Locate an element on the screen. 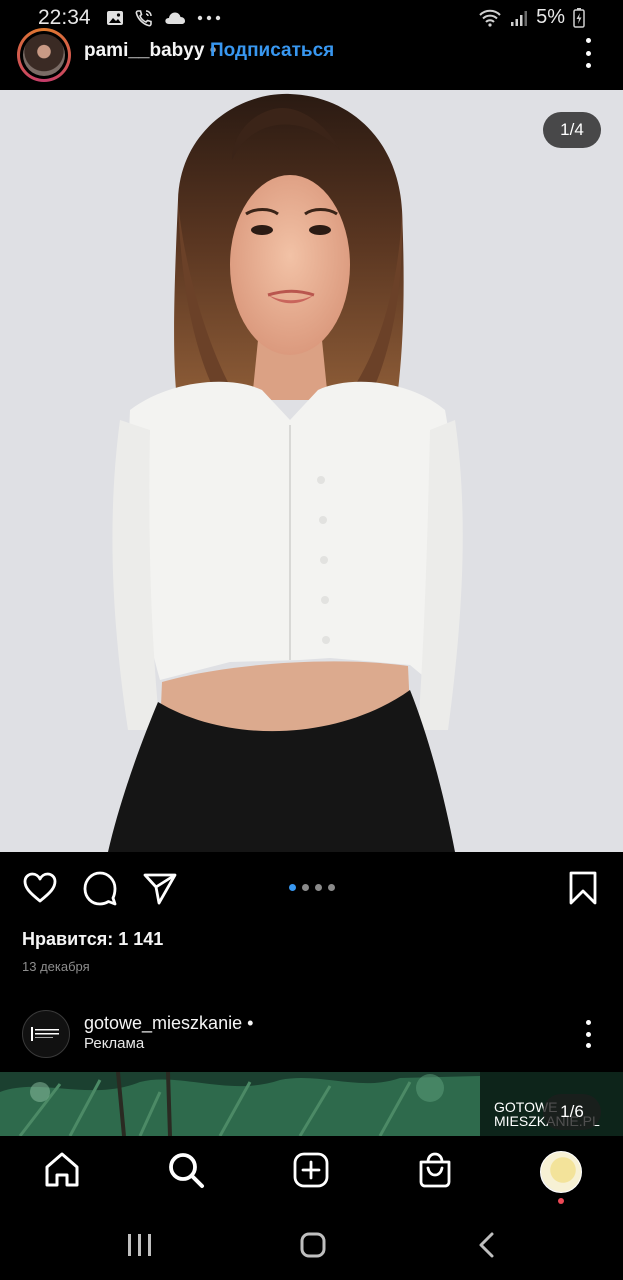 Image resolution: width=623 pixels, height=1280 pixels. ad-photo-counter-badge: 1/6 is located at coordinates (572, 1112).